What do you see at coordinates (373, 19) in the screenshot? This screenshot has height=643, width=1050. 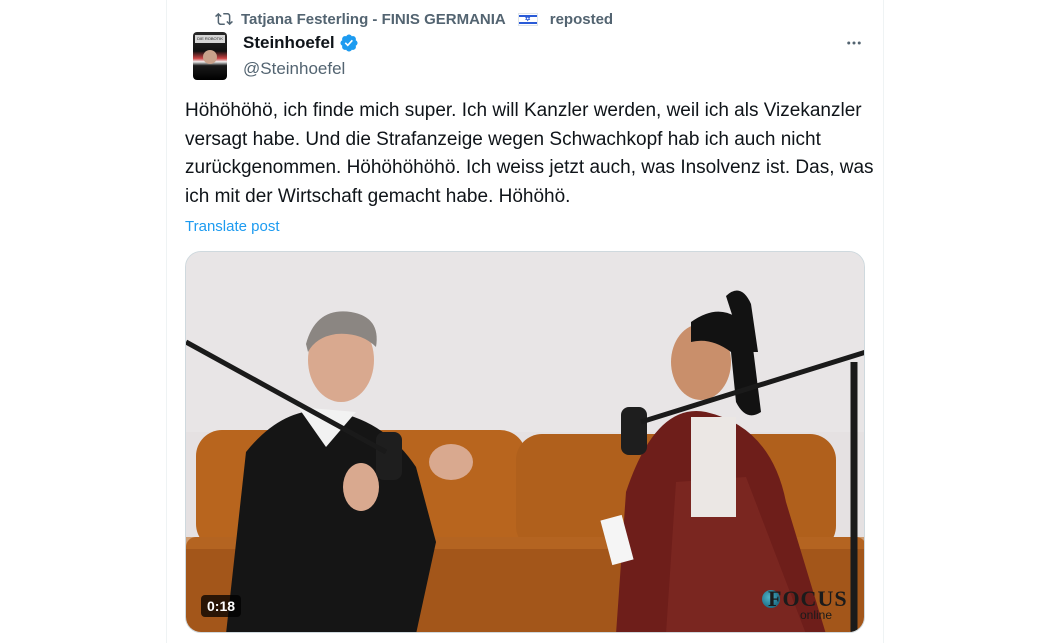 I see `repost-user: Tatjana Festerling - FINIS GERMANIA` at bounding box center [373, 19].